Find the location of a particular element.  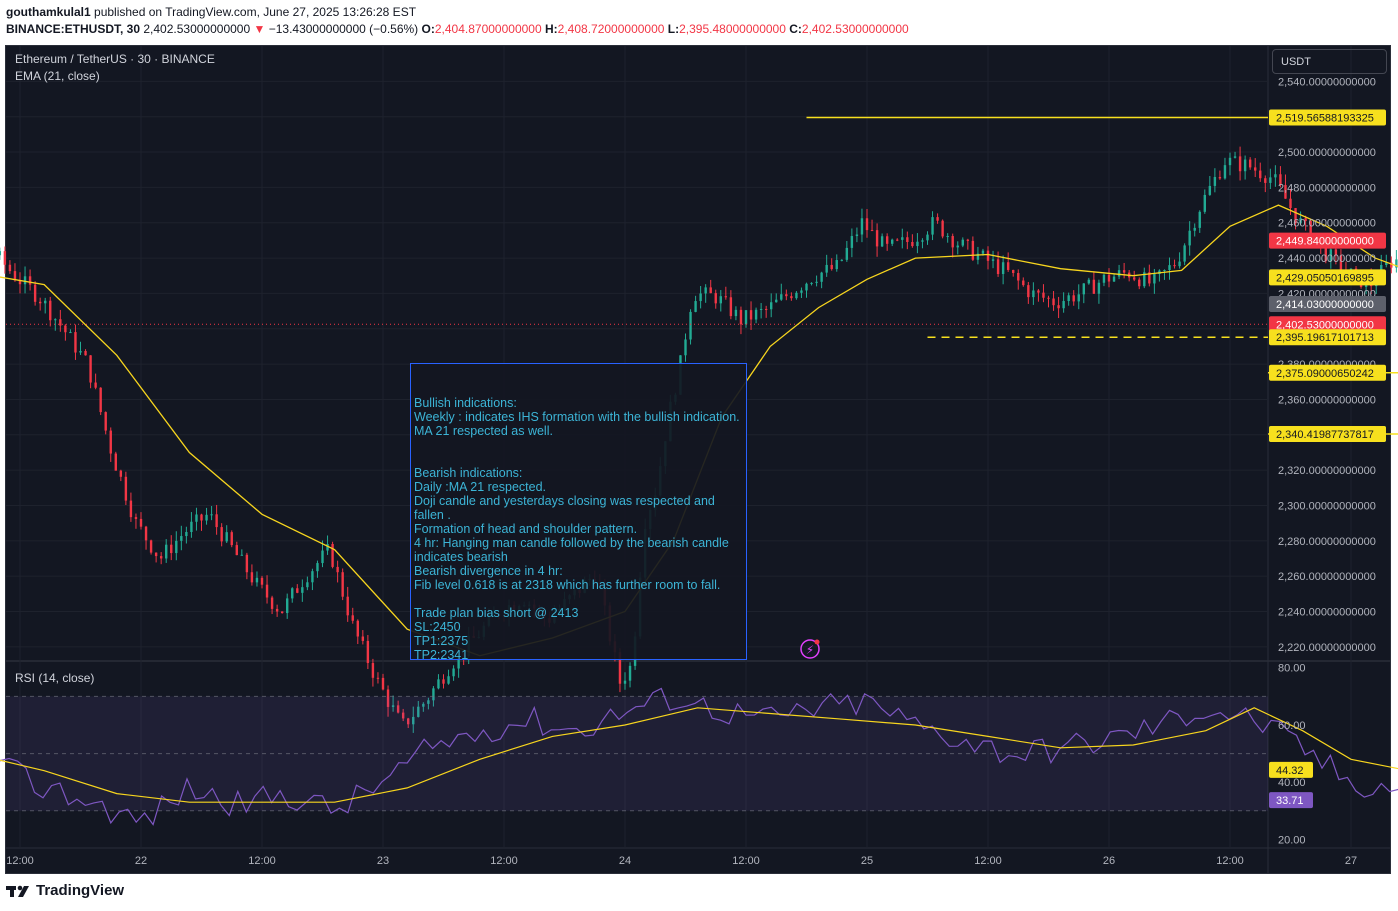

rsi-tick-label: 60.00 is located at coordinates (1292, 726).